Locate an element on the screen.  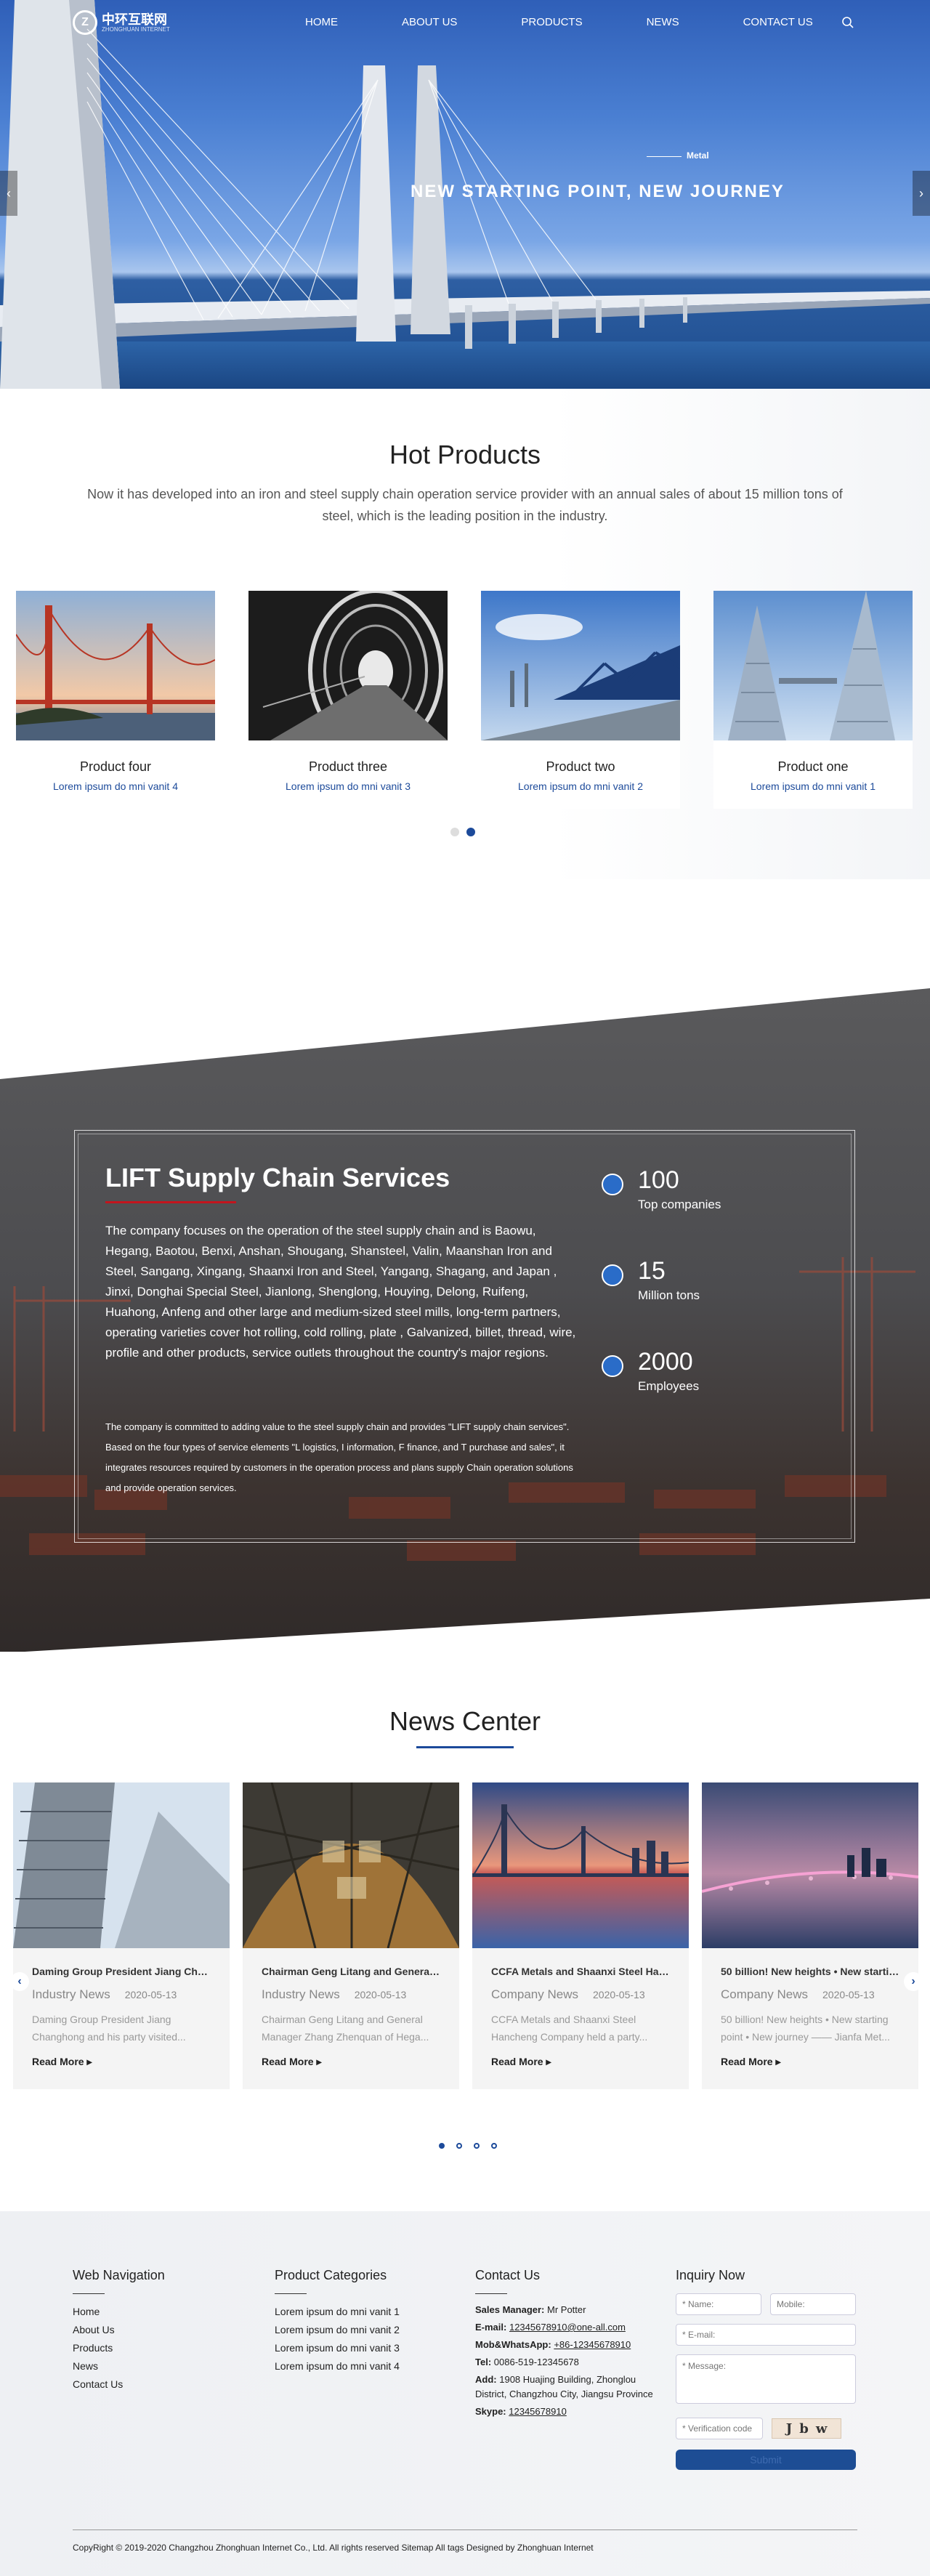
mobile-input is located at coordinates (813, 2304).